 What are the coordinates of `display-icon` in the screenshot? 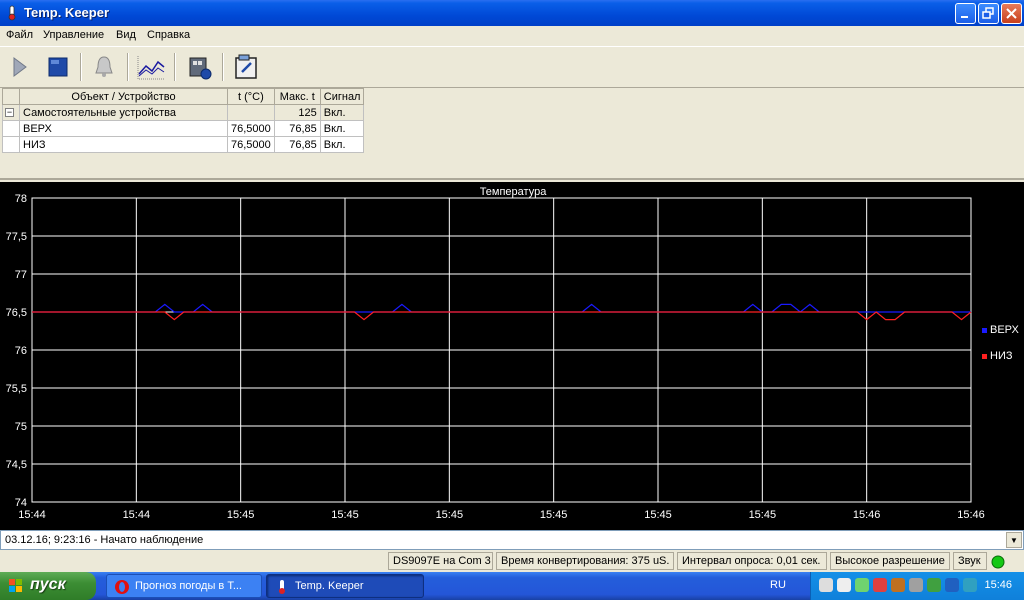 It's located at (952, 585).